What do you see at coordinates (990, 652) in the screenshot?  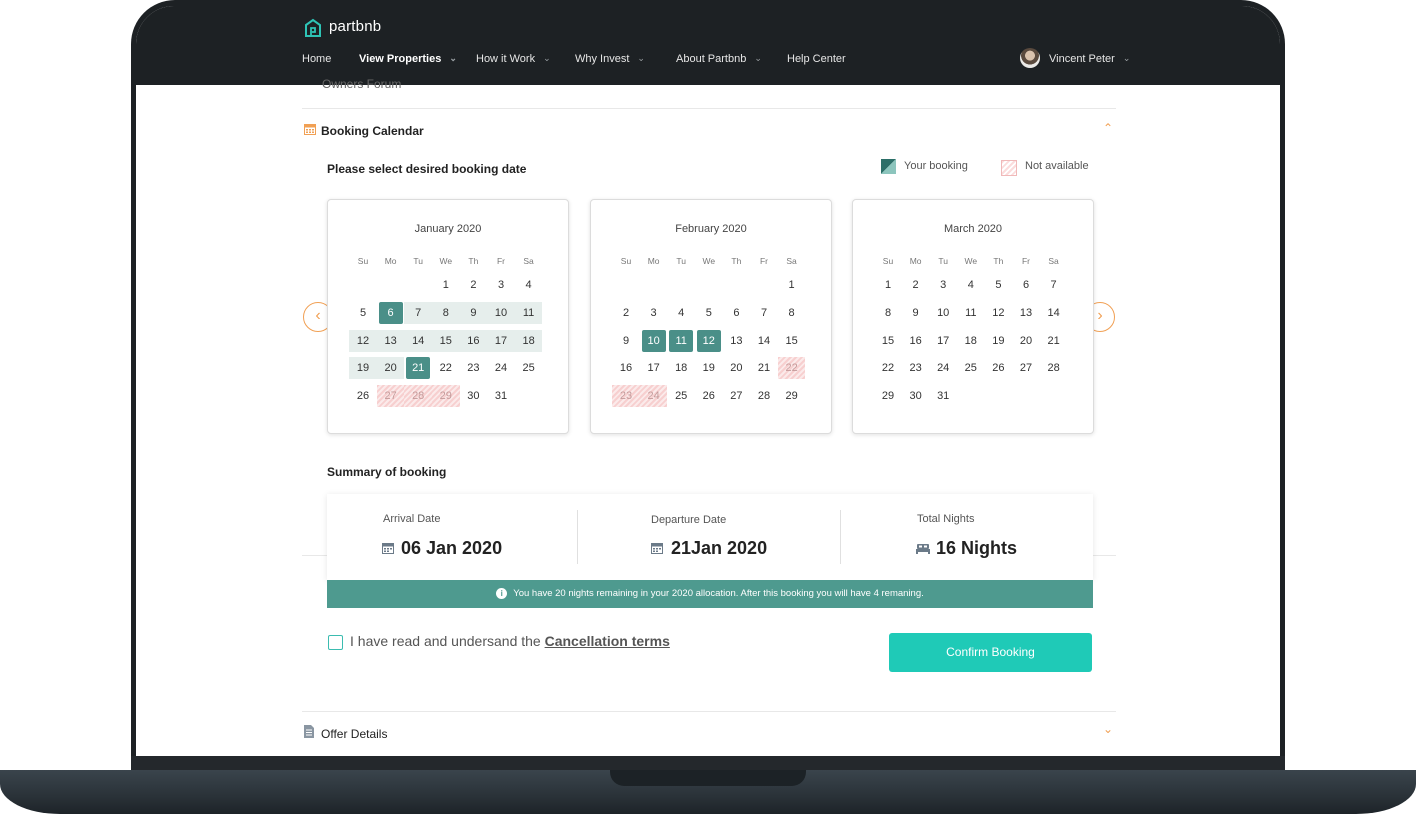 I see `confirm-booking-button: Confirm Booking` at bounding box center [990, 652].